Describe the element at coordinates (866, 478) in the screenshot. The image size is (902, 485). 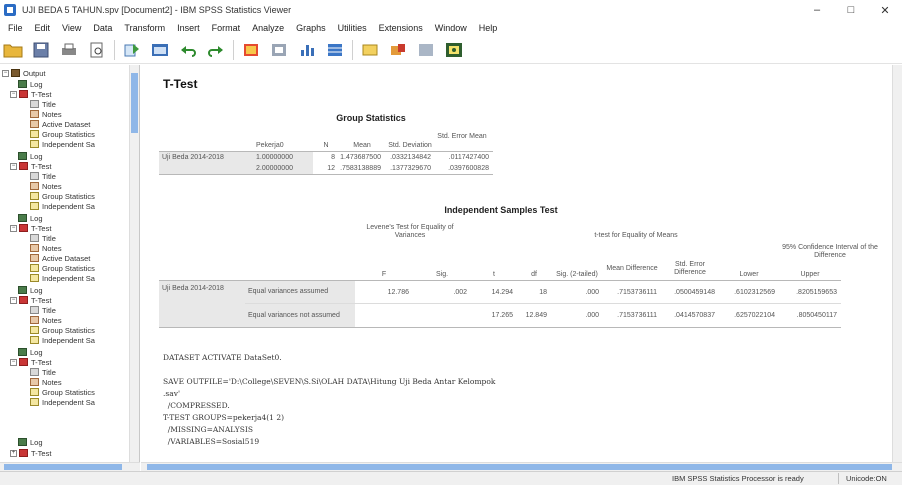
I see `unicode-status: Unicode:ON` at that location.